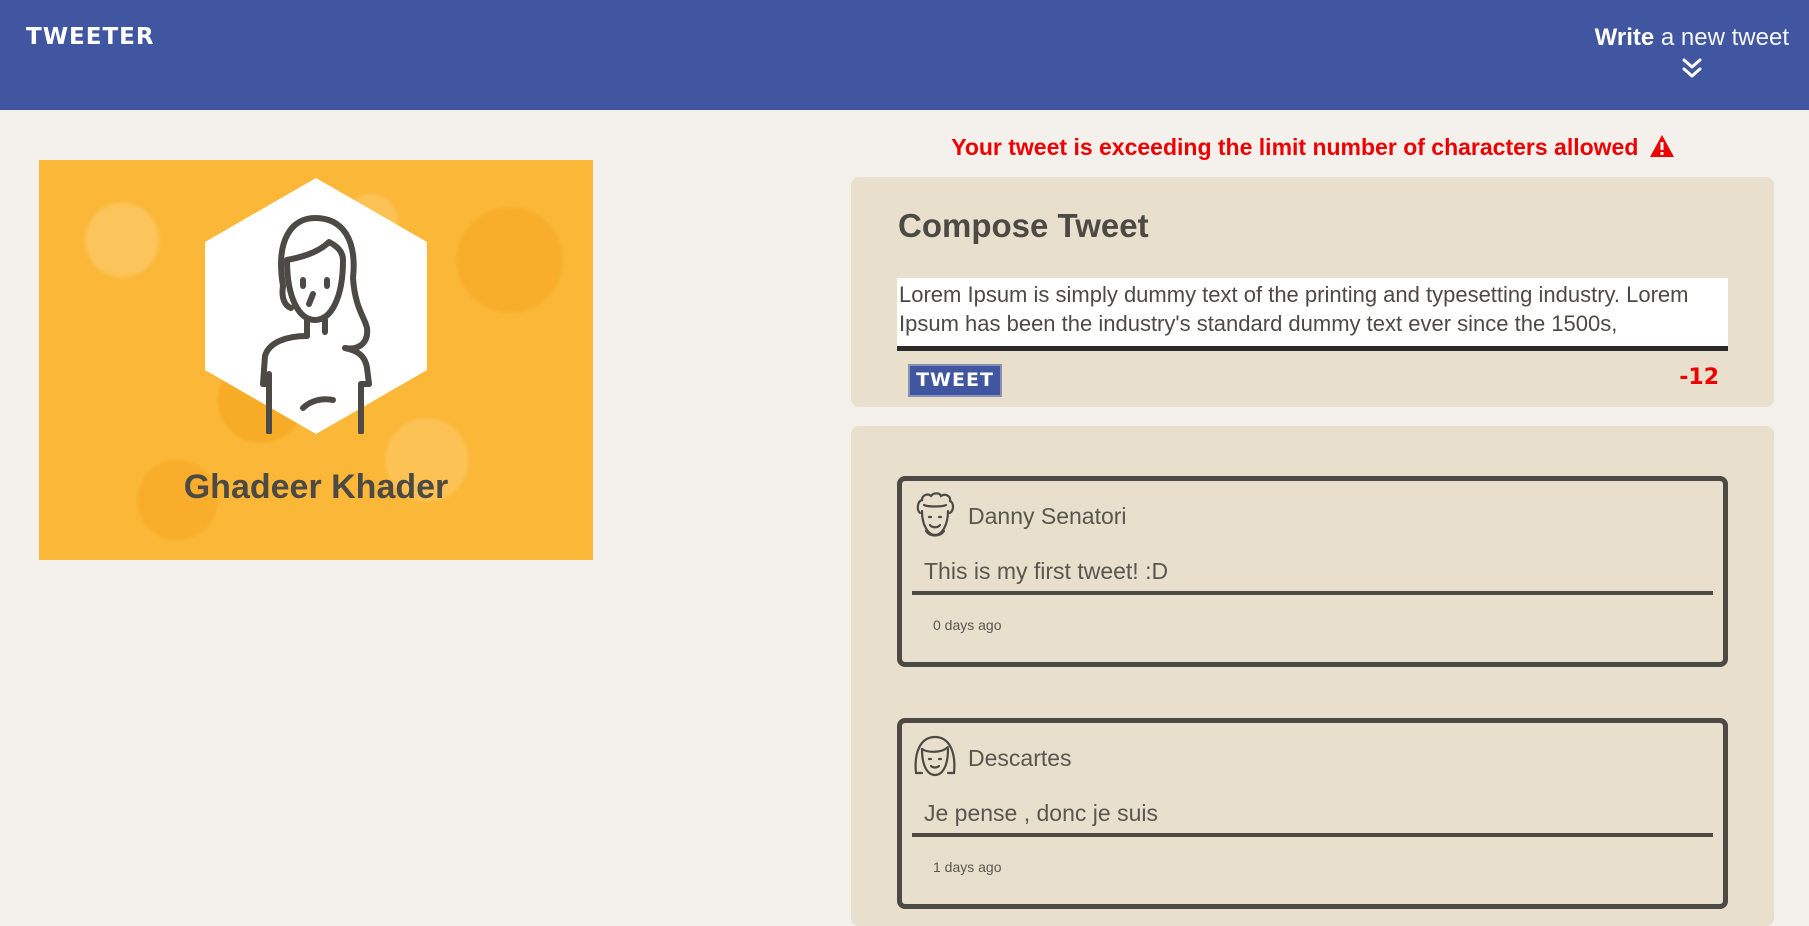  Describe the element at coordinates (935, 756) in the screenshot. I see `bob-hair-avatar-icon` at that location.